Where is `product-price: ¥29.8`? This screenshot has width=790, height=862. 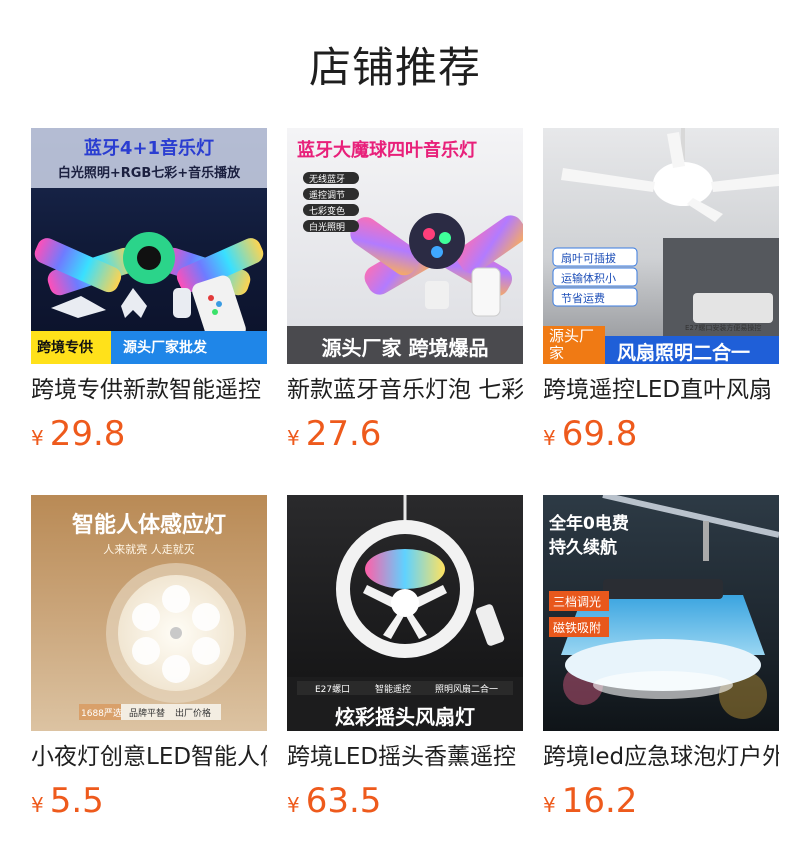
product-price: ¥29.8 is located at coordinates (78, 434).